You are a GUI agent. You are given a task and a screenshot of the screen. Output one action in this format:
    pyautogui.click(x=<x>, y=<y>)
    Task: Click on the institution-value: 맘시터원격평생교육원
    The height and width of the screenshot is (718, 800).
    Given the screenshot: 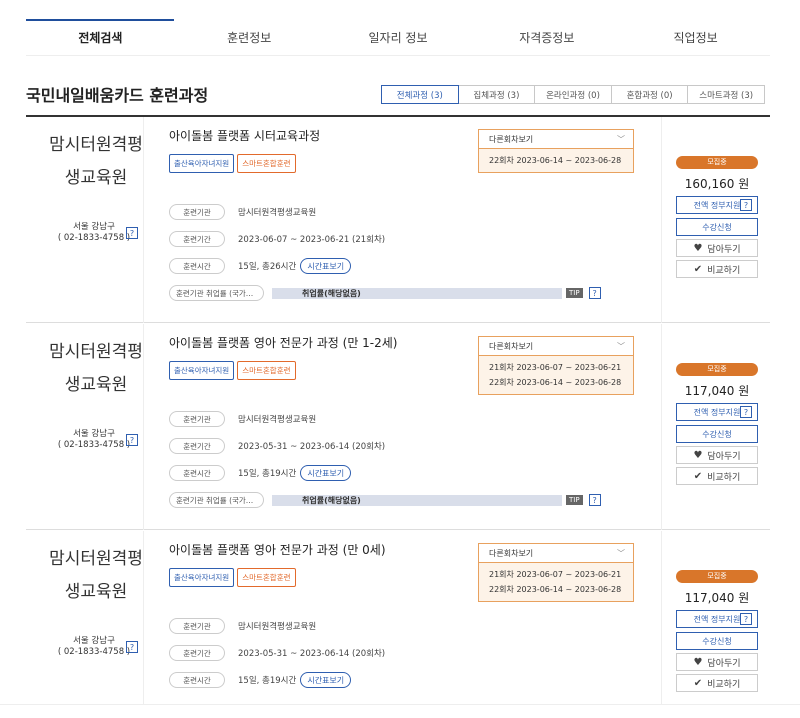 What is the action you would take?
    pyautogui.click(x=277, y=627)
    